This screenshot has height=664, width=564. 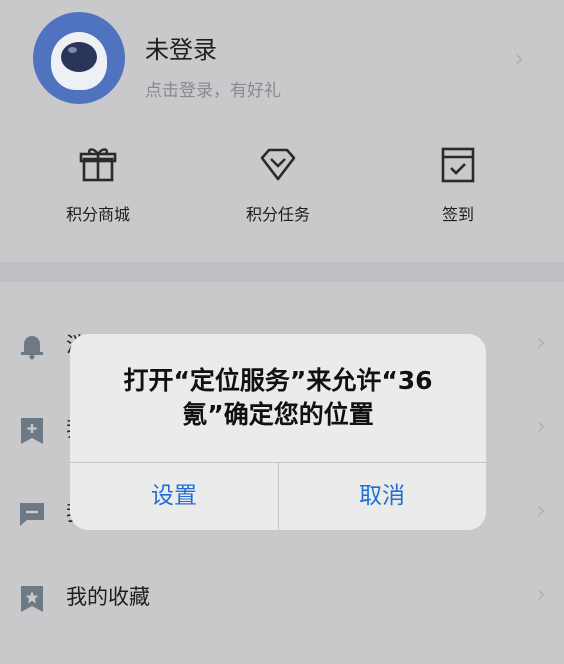 I want to click on calendar-check-icon, so click(x=458, y=165).